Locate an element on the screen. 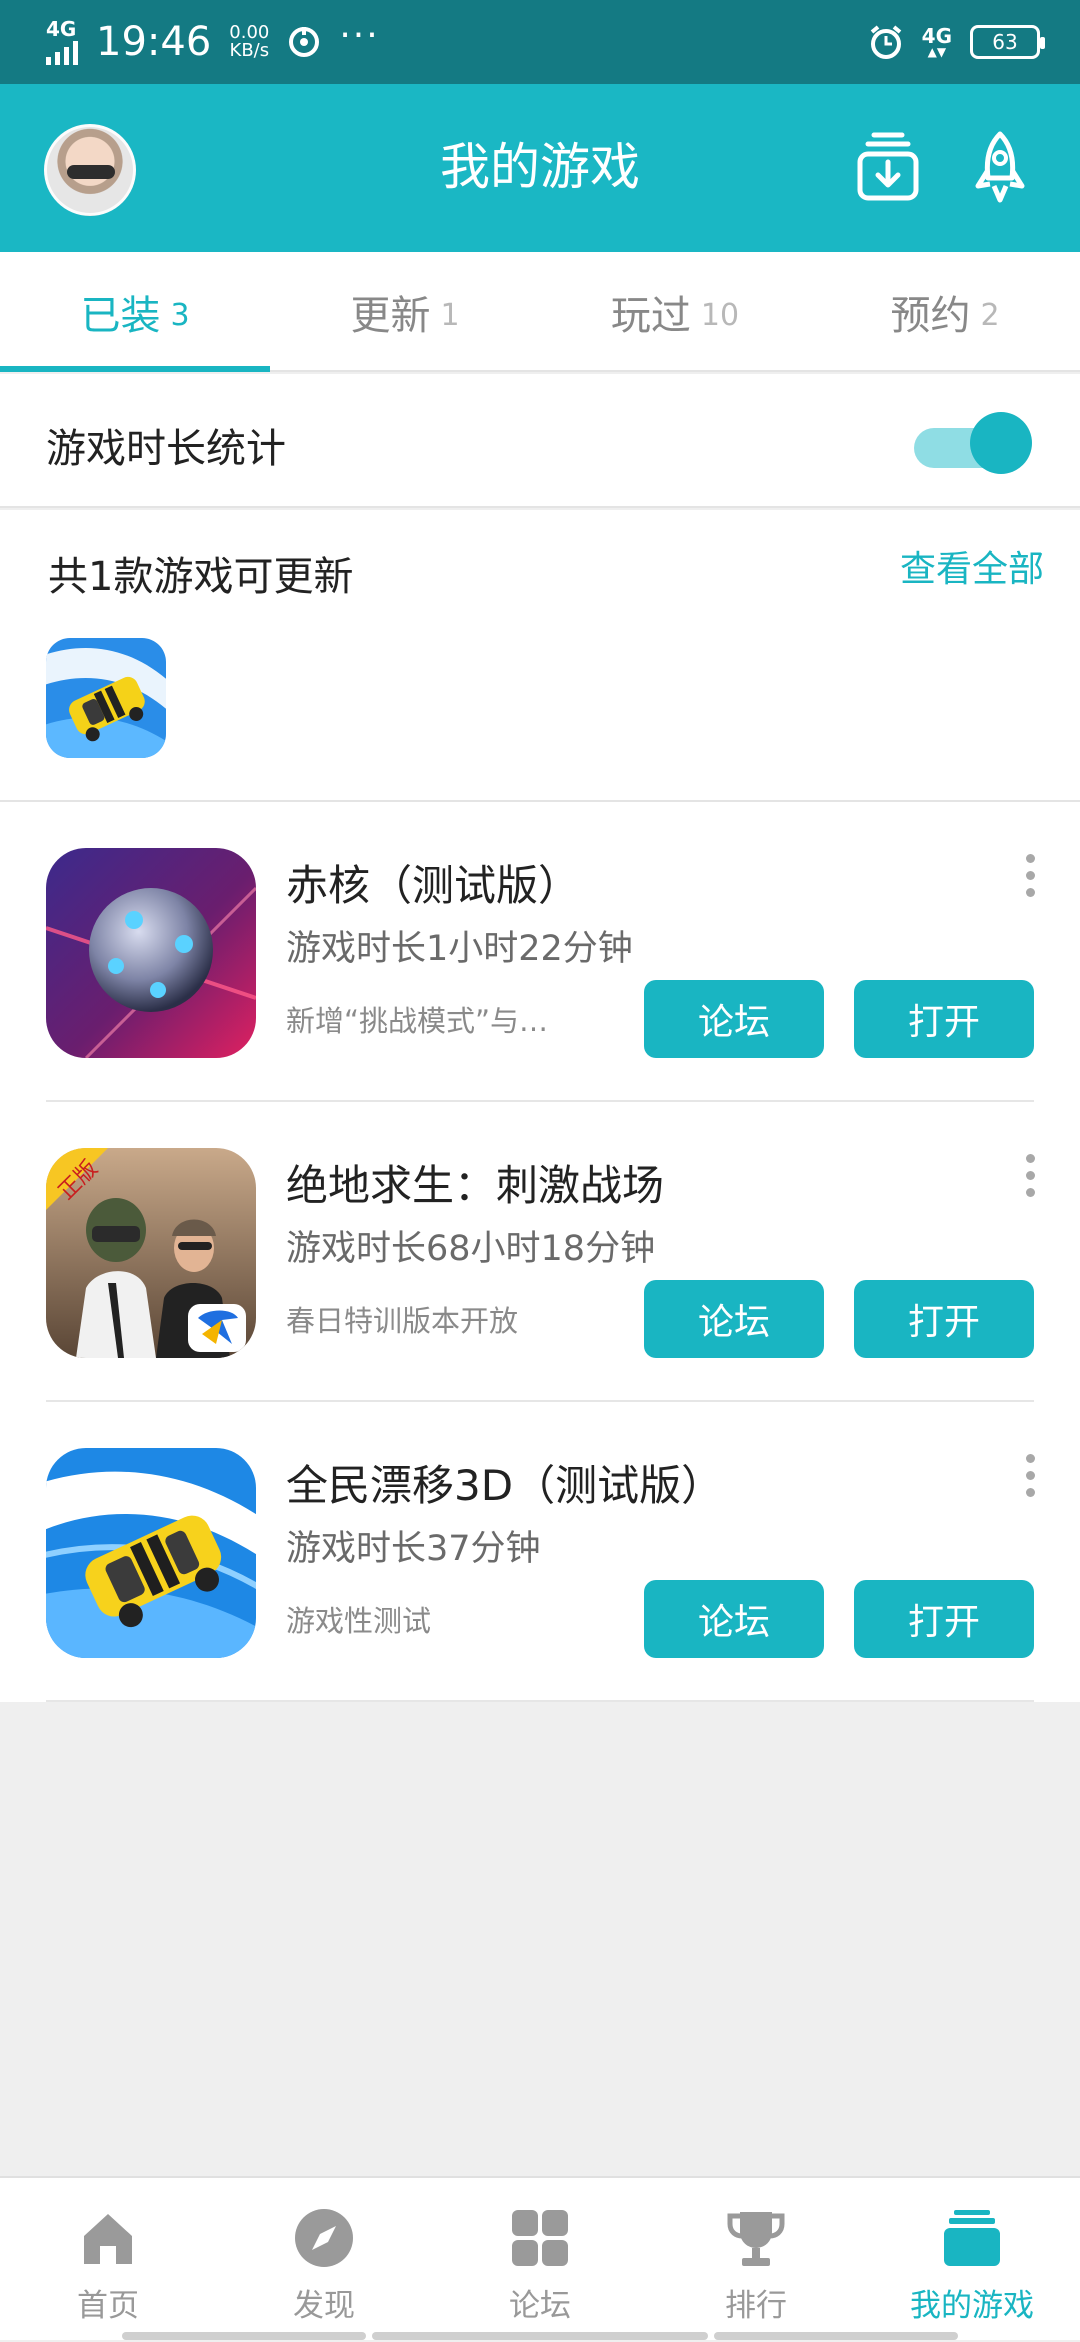 Image resolution: width=1080 pixels, height=2342 pixels. tab-installed: 已装 3 is located at coordinates (135, 312).